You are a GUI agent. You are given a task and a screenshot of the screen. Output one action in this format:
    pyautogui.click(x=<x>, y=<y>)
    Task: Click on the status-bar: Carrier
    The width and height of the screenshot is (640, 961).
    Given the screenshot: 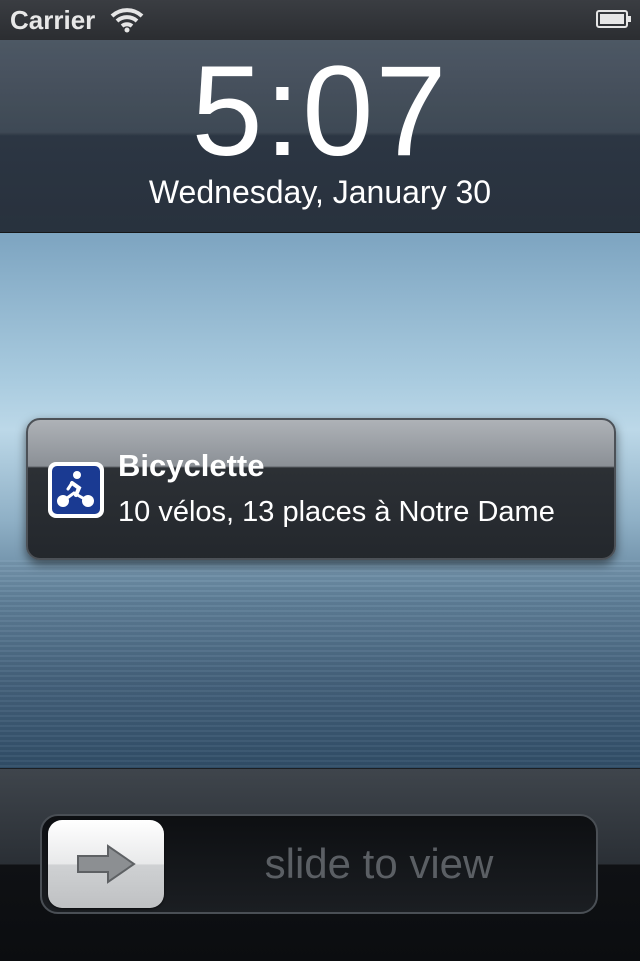 What is the action you would take?
    pyautogui.click(x=320, y=20)
    